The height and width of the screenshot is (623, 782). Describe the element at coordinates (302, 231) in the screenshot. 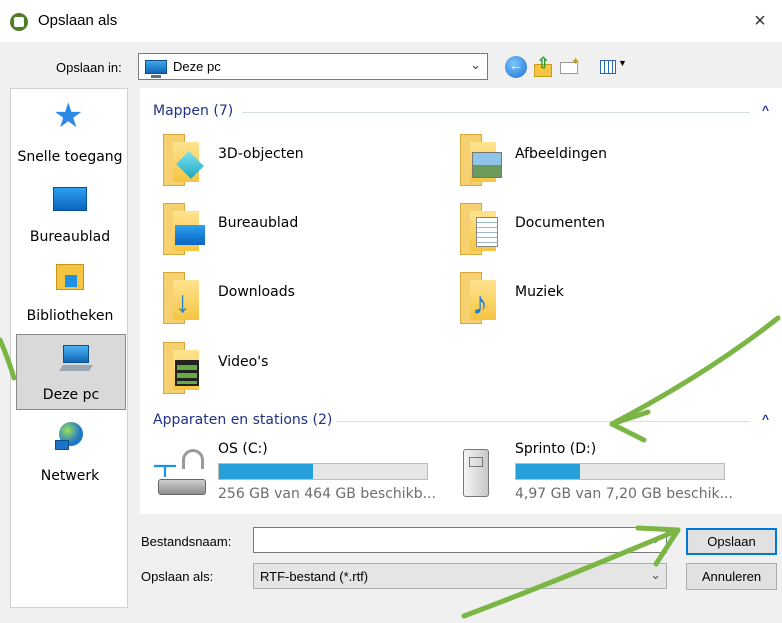

I see `folder-item: Bureaublad` at that location.